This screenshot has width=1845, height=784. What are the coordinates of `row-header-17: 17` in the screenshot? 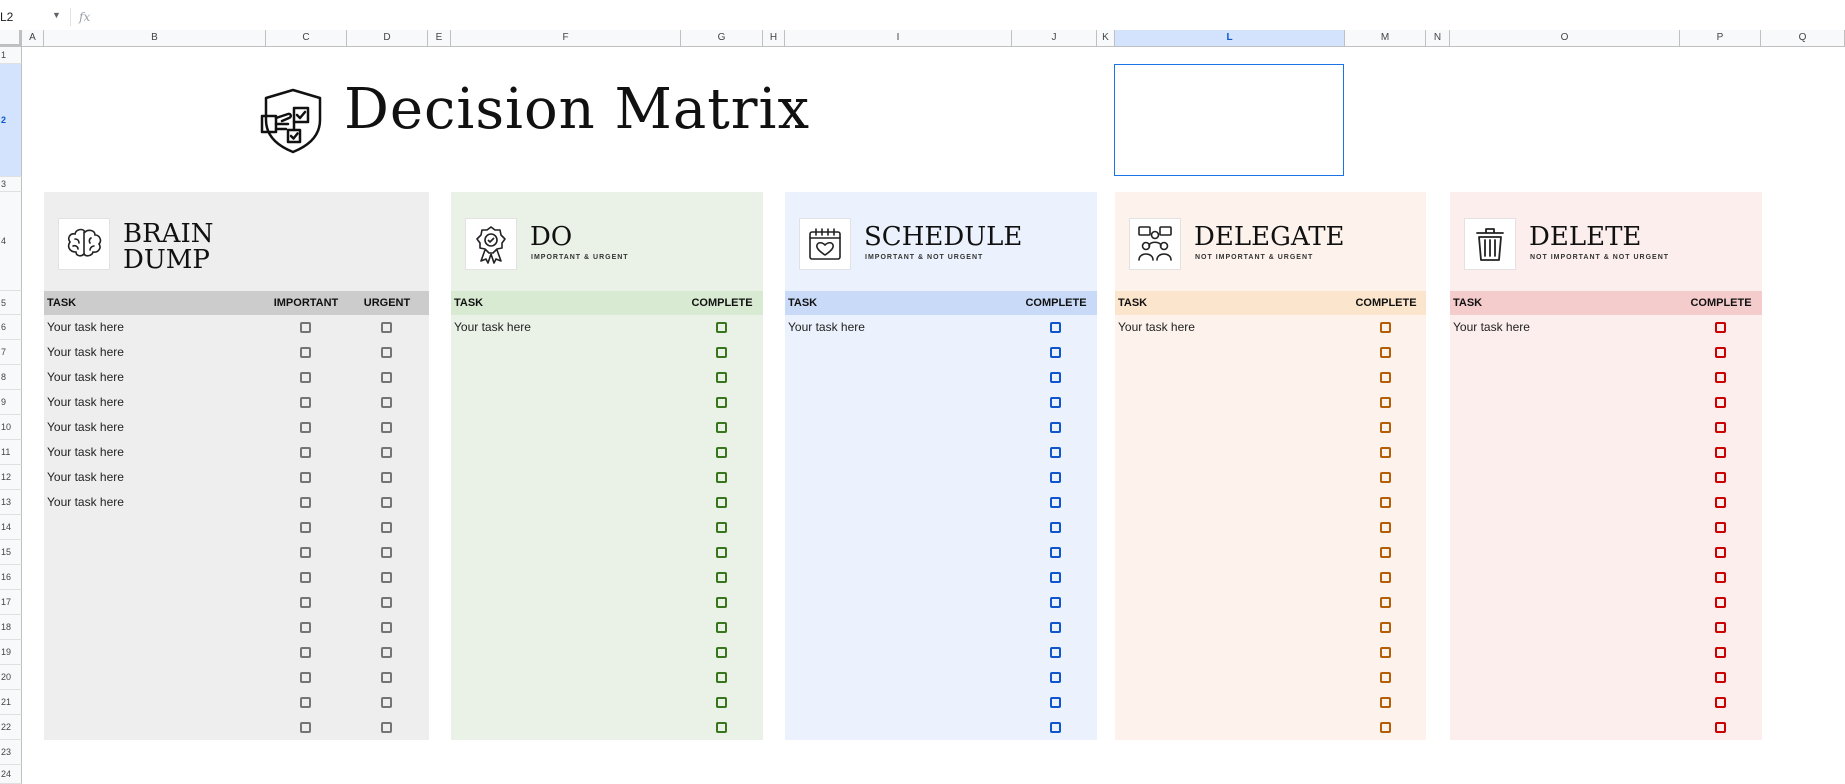 It's located at (11, 602).